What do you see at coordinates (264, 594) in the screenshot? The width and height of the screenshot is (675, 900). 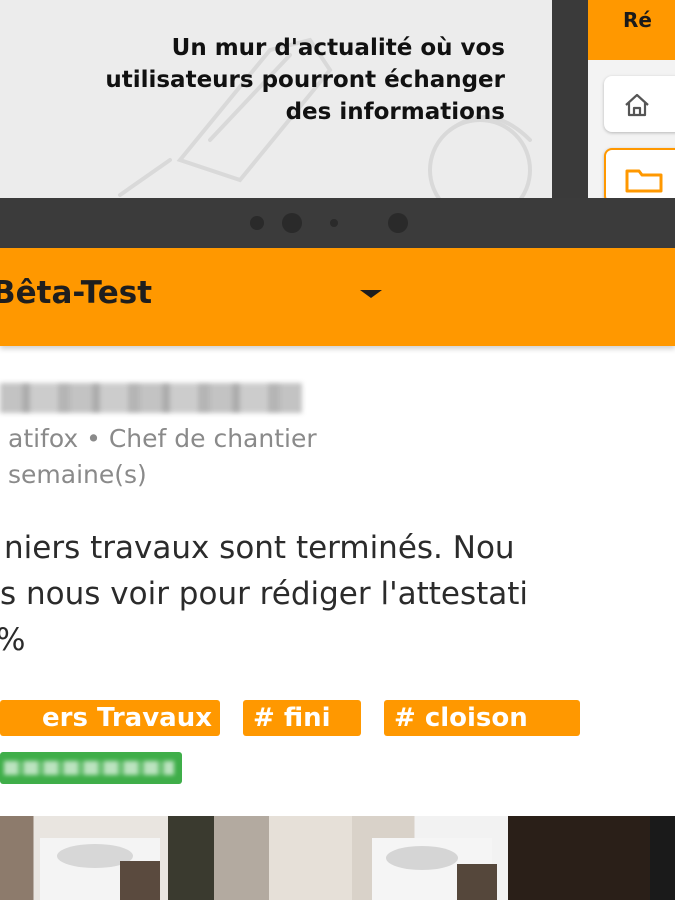 I see `post-text-line: s nous voir pour rédiger l'attestati` at bounding box center [264, 594].